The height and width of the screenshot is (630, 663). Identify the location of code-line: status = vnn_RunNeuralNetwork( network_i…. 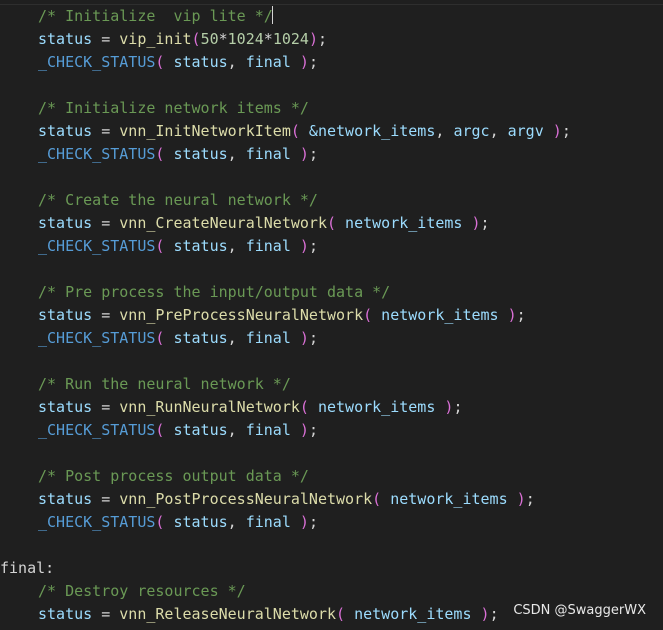
(331, 407).